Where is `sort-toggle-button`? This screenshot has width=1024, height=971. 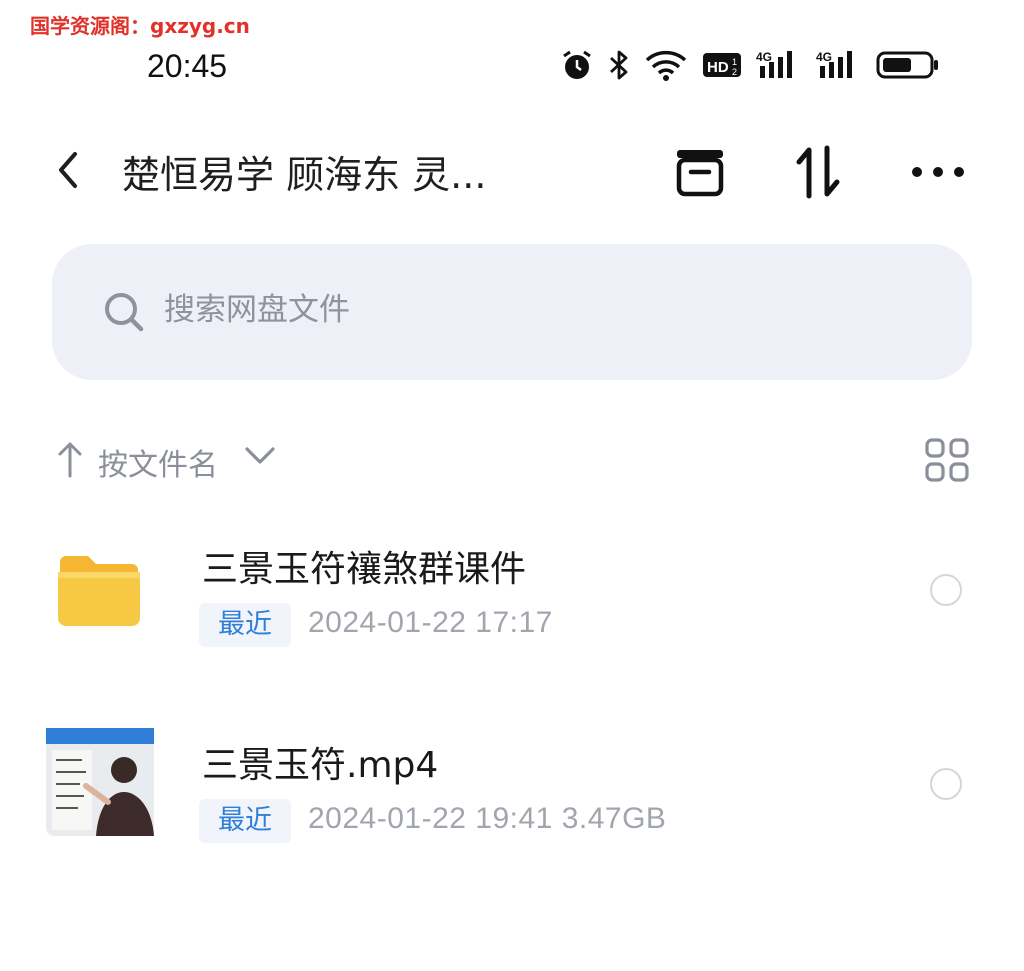
sort-toggle-button is located at coordinates (818, 172).